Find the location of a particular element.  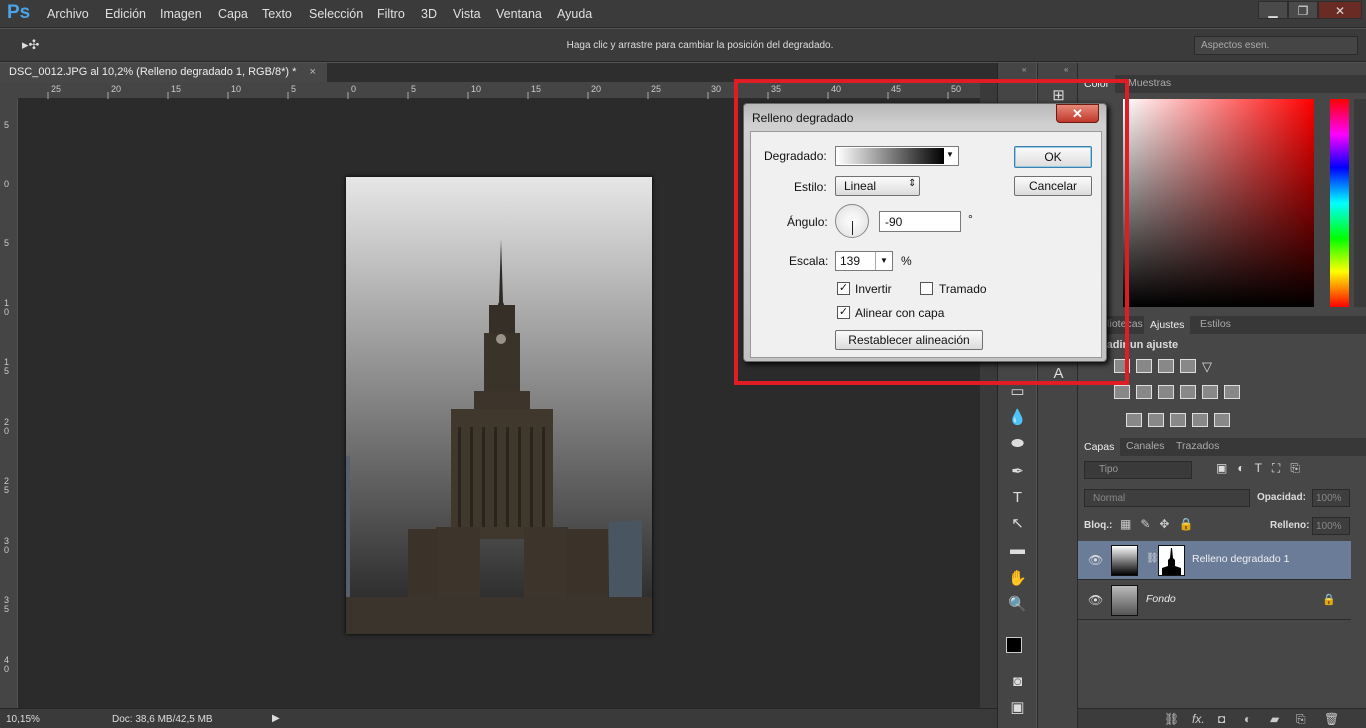

zoom-tool-icon: 🔍 is located at coordinates (1017, 605).